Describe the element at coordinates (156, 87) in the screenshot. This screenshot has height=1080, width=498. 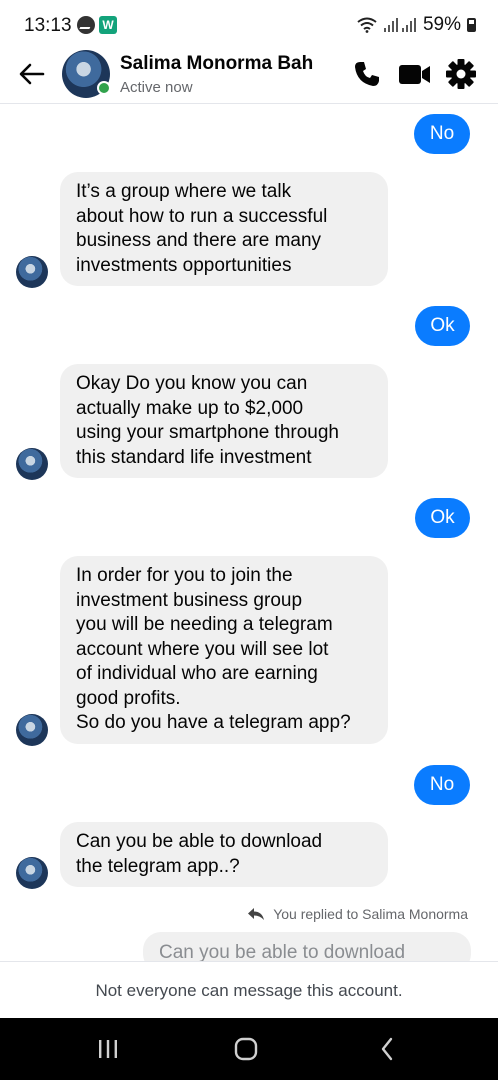
I see `contact-status: Active now` at that location.